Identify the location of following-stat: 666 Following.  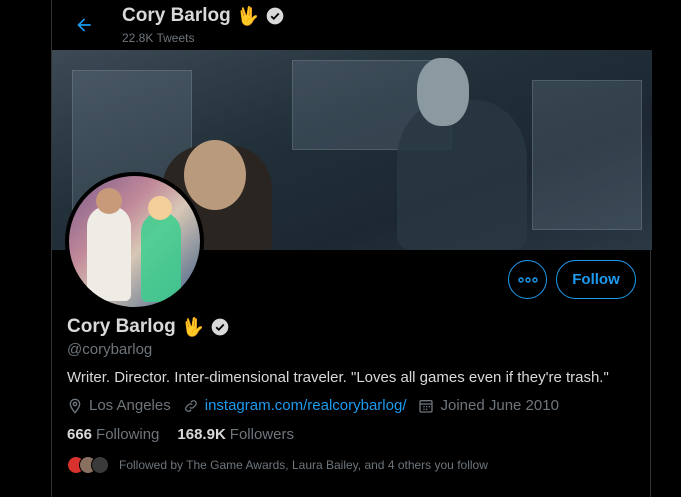
(113, 434).